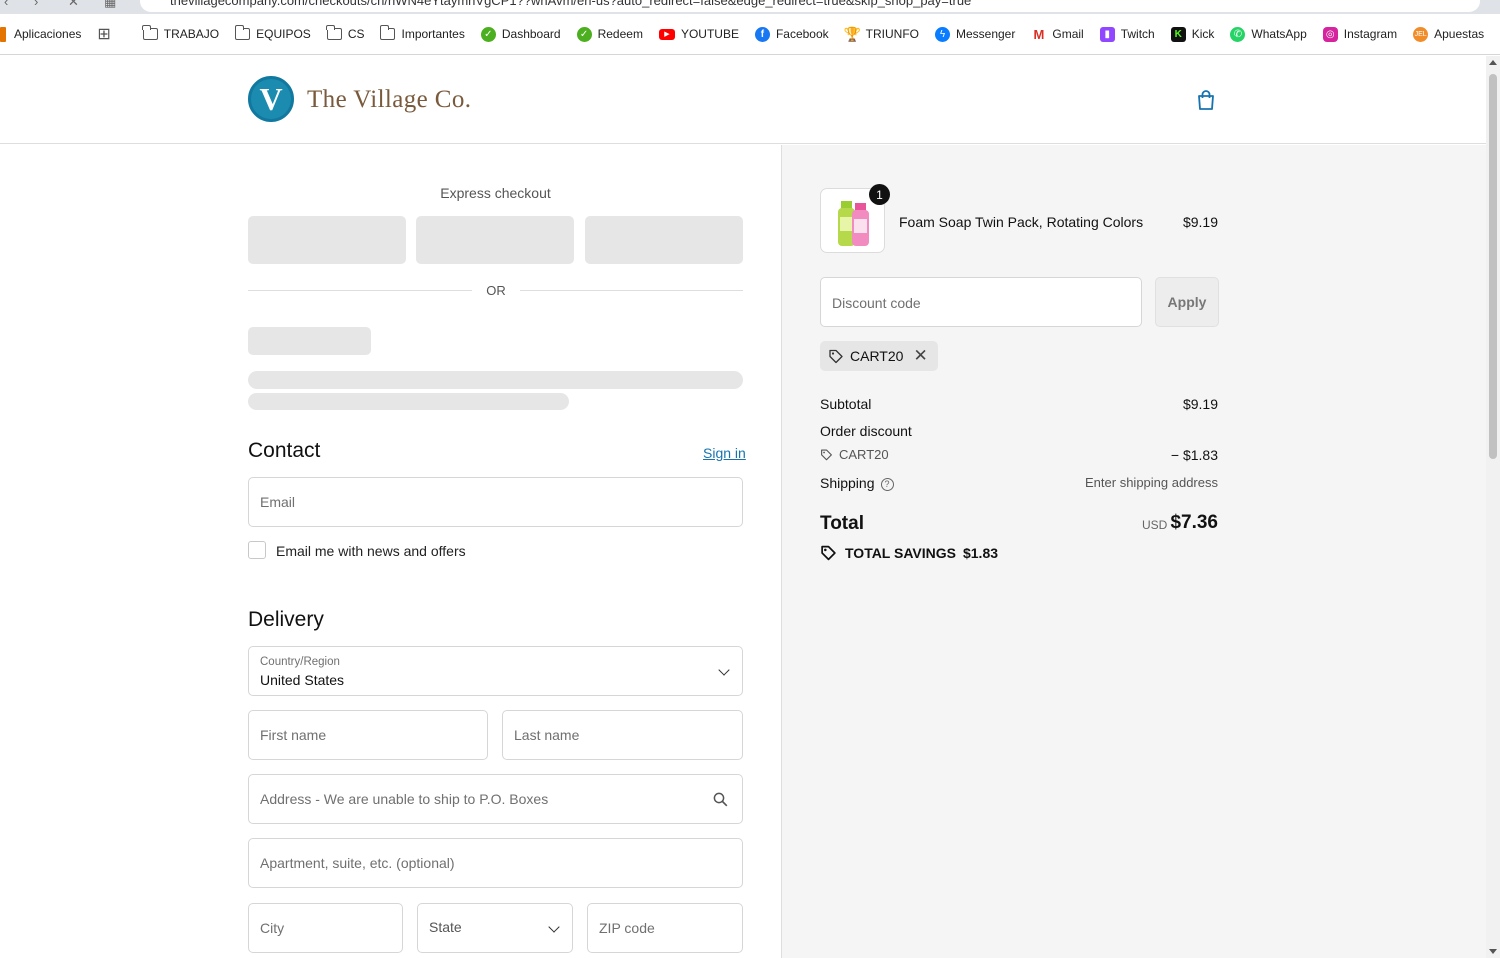 Image resolution: width=1500 pixels, height=958 pixels. What do you see at coordinates (356, 34) in the screenshot?
I see `bookmark-label: CS` at bounding box center [356, 34].